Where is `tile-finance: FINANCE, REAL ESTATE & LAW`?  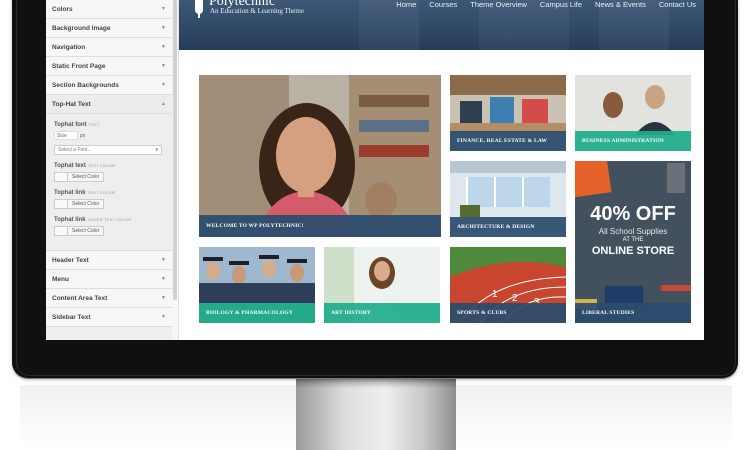
tile-finance: FINANCE, REAL ESTATE & LAW is located at coordinates (508, 113).